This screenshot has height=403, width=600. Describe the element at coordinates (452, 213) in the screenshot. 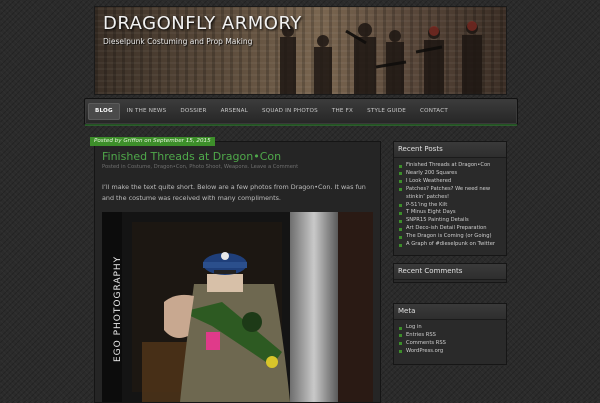

I see `recent-post-link: T Minus Eight Days` at that location.